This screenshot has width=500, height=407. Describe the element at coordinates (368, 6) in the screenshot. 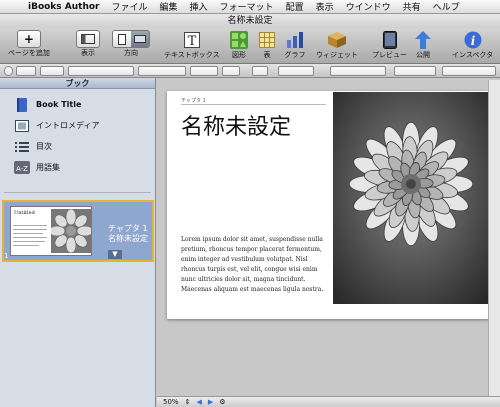

I see `menu-window: ウインドウ` at that location.